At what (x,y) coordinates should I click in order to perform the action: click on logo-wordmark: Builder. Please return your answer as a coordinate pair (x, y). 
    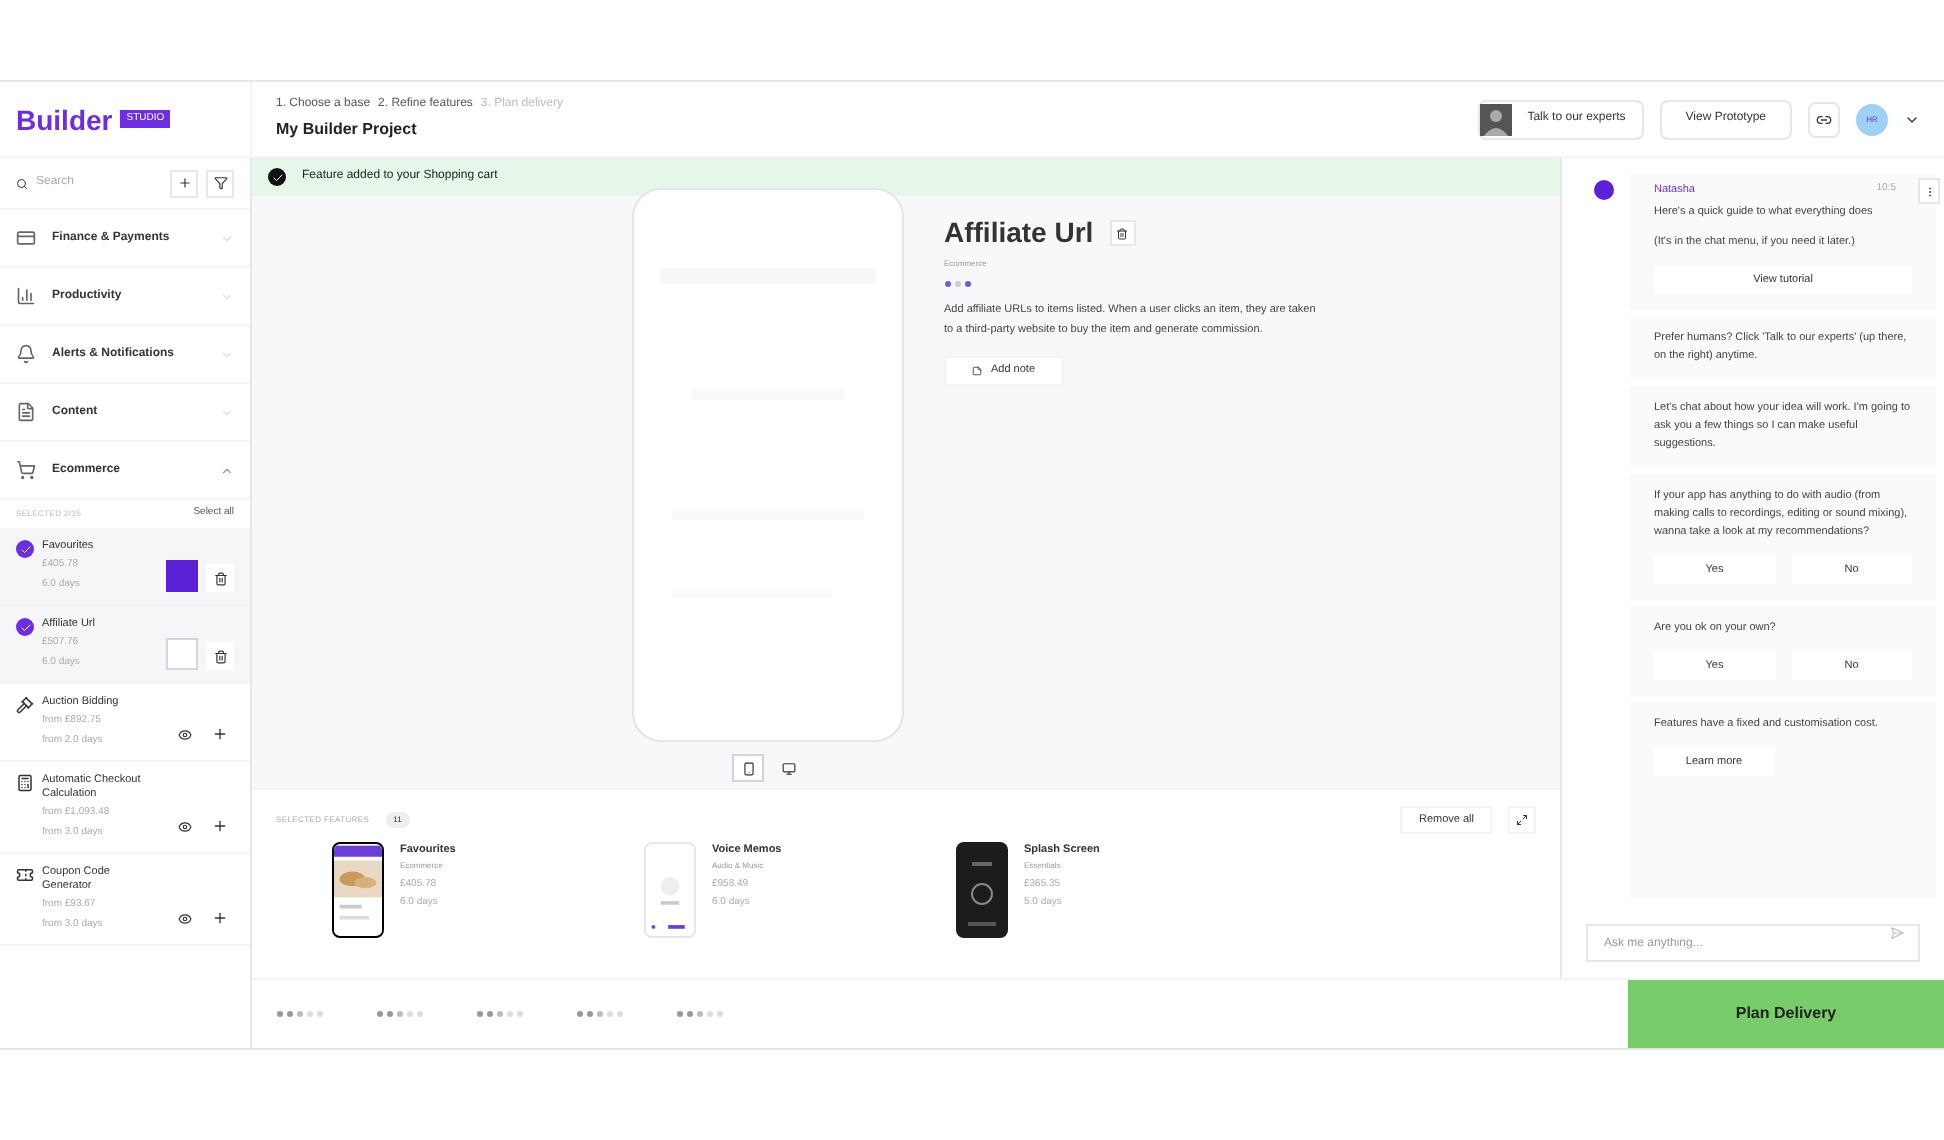
    Looking at the image, I should click on (64, 119).